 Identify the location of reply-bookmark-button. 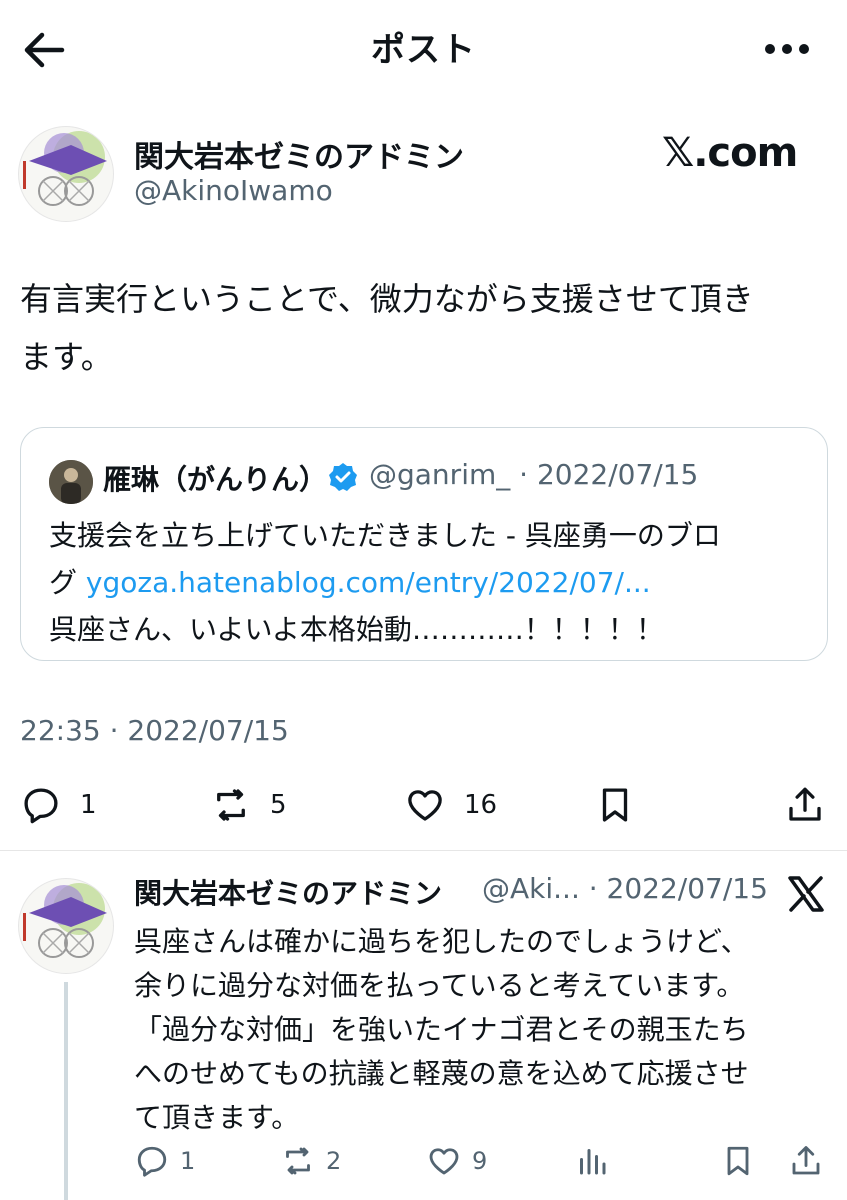
(738, 1161).